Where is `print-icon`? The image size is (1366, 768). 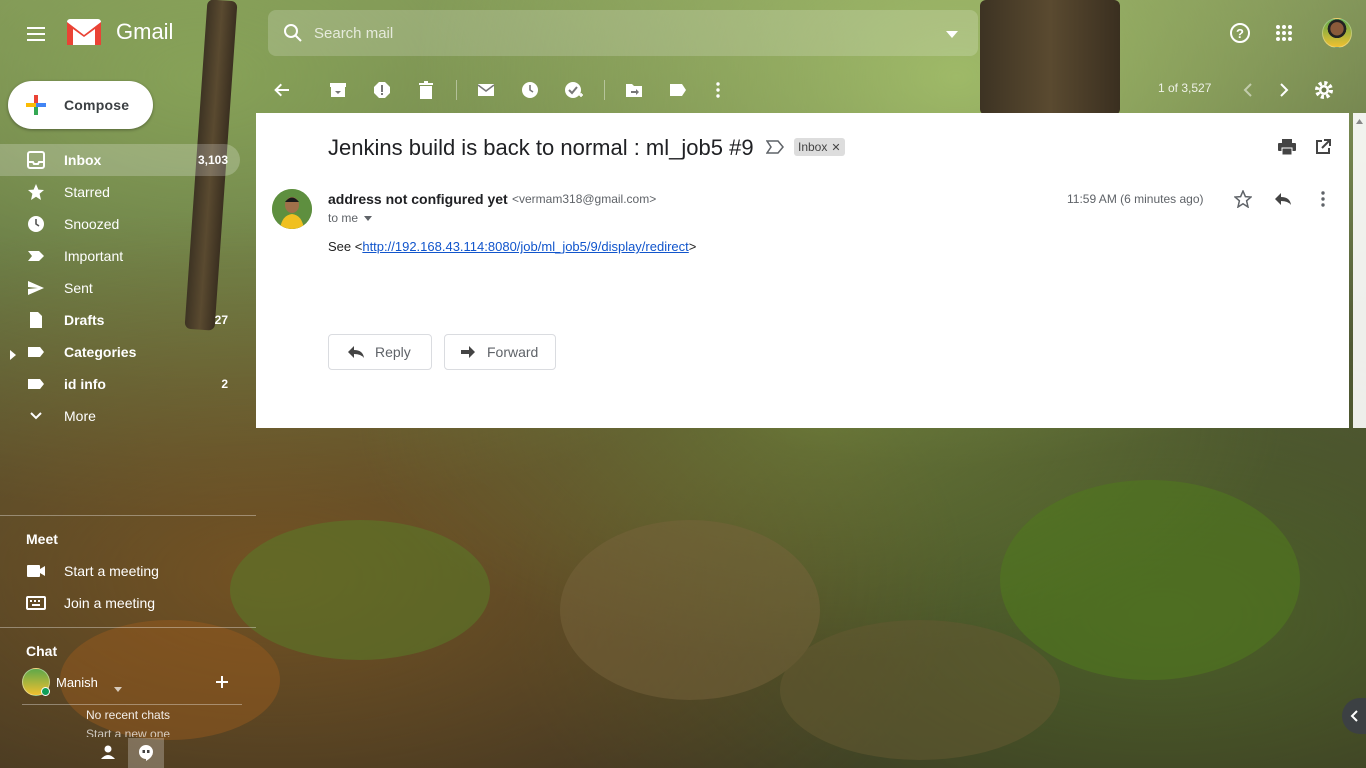
print-icon is located at coordinates (1287, 147).